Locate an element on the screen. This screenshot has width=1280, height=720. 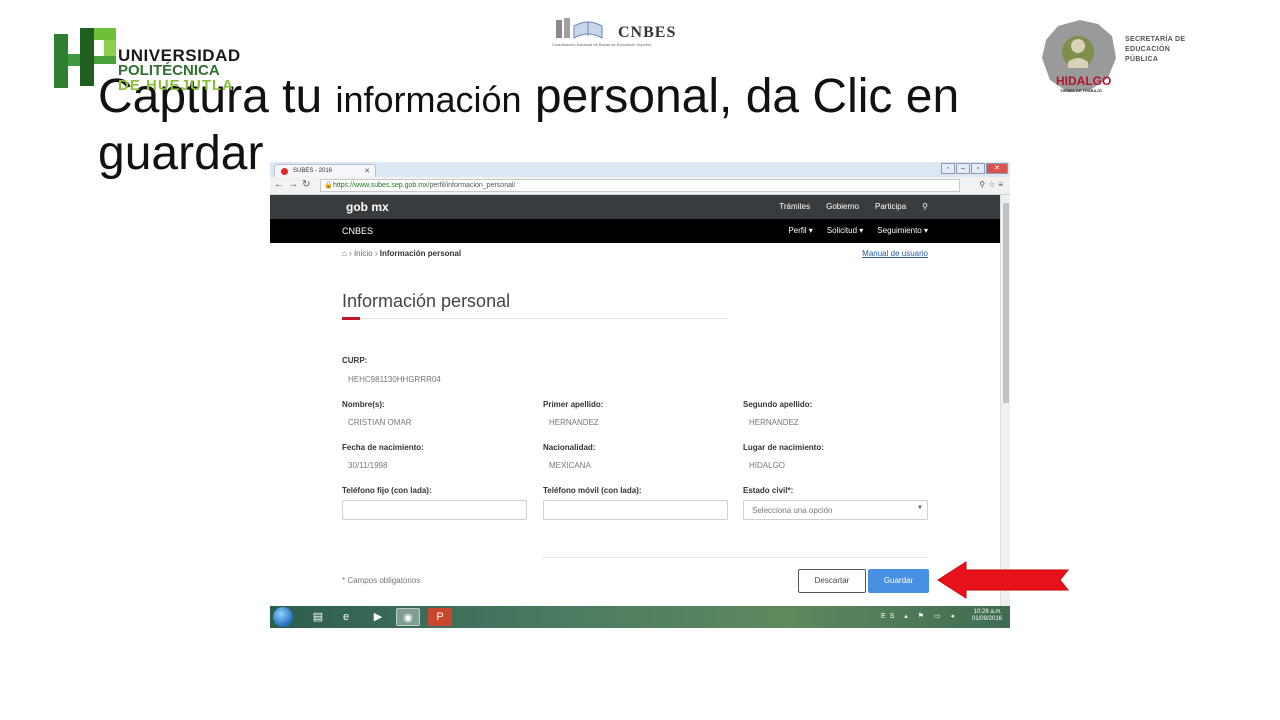
maximize-button: ▫ is located at coordinates (978, 168).